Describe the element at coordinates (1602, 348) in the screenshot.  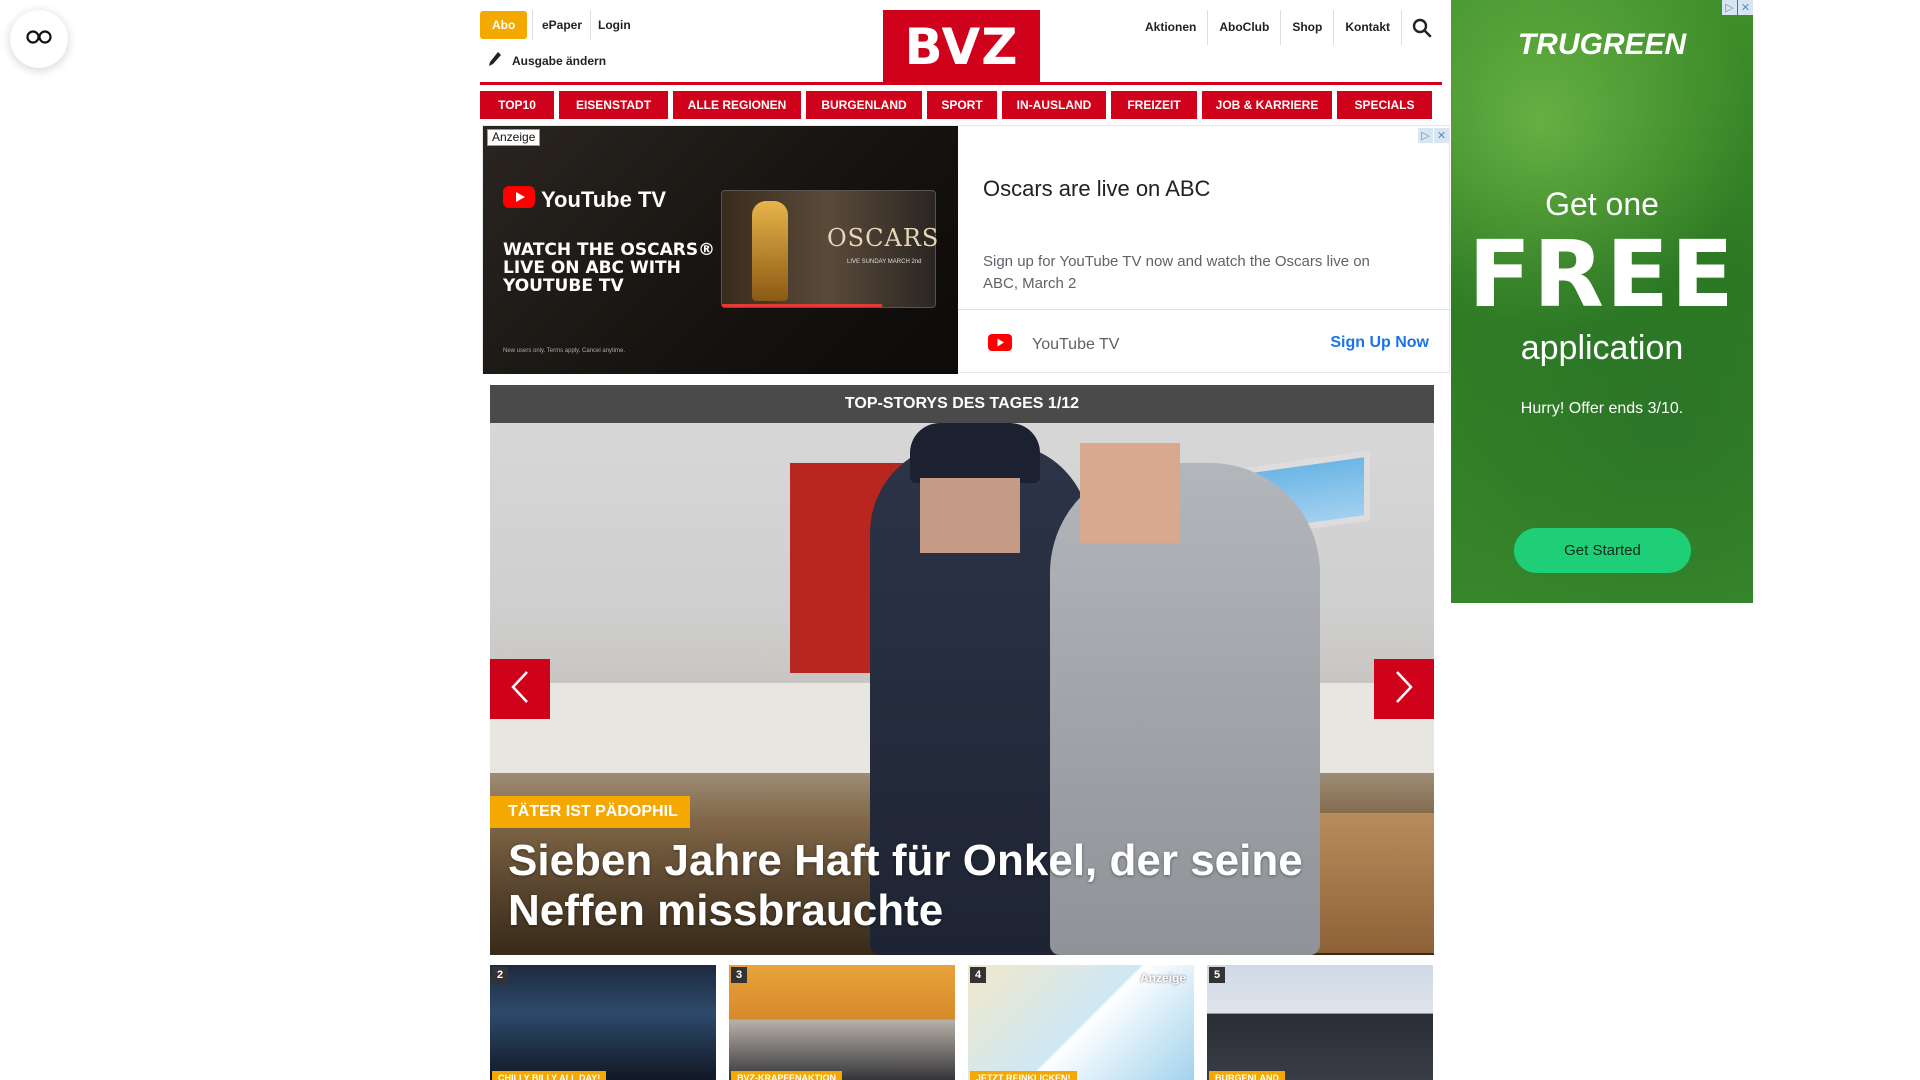
I see `sky-ad-line3: application` at that location.